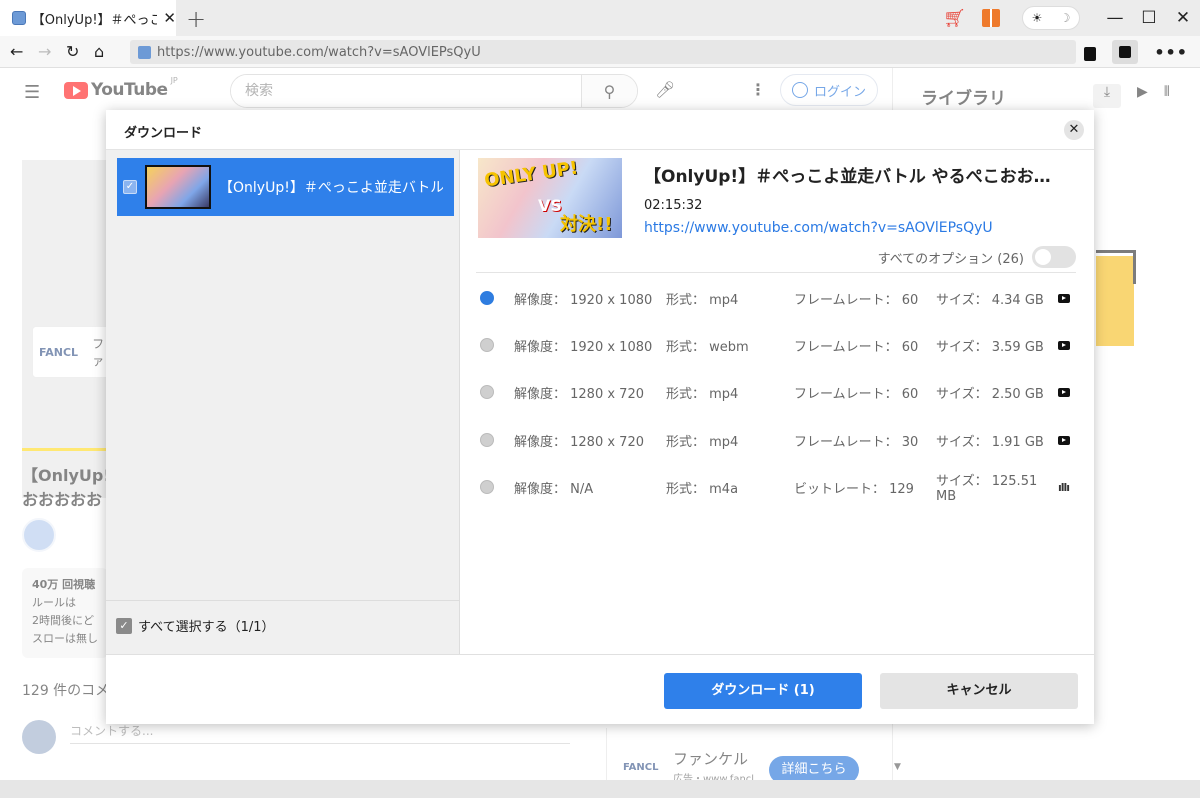 The image size is (1200, 798). What do you see at coordinates (550, 205) in the screenshot?
I see `thumb-text-2: VS` at bounding box center [550, 205].